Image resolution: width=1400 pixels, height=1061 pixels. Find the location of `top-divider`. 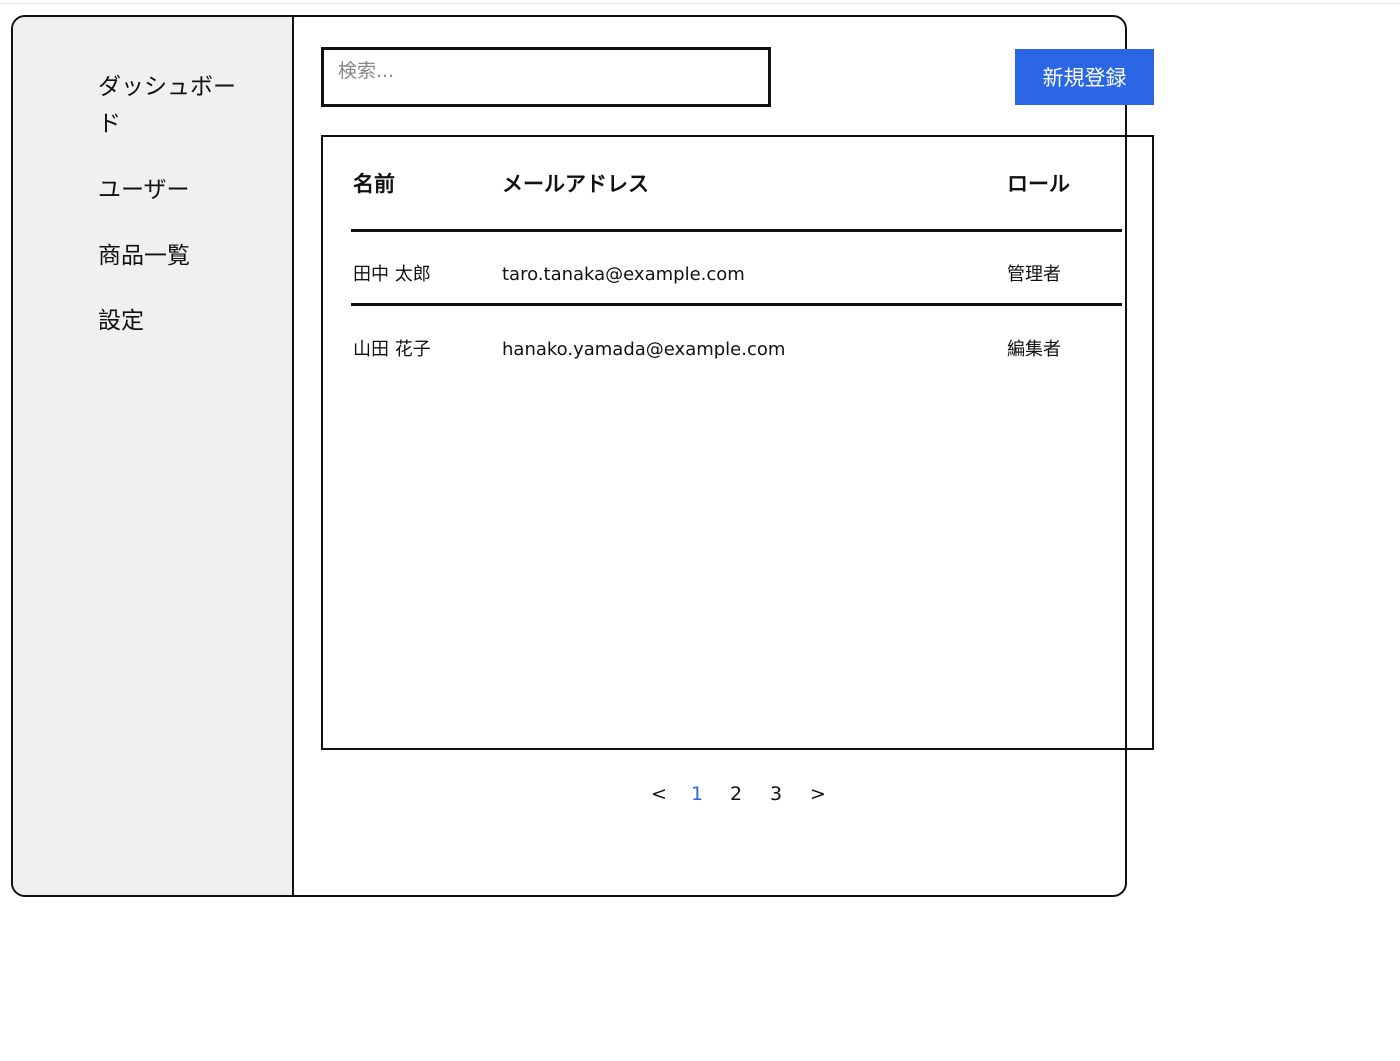

top-divider is located at coordinates (700, 3).